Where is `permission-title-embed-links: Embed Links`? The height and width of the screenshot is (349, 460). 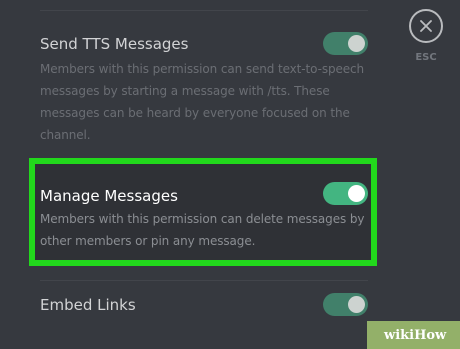 permission-title-embed-links: Embed Links is located at coordinates (88, 305).